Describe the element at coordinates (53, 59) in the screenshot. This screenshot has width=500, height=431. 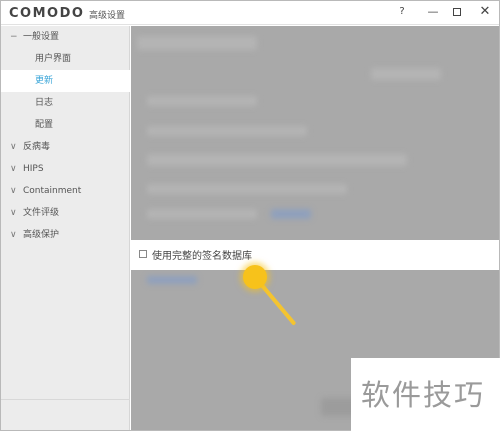
I see `sidebar-item-label: 用户界面` at that location.